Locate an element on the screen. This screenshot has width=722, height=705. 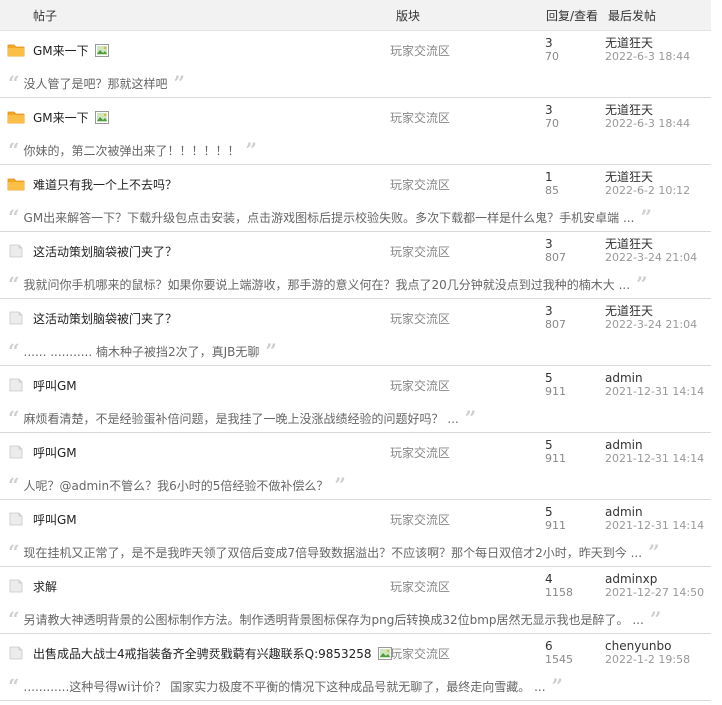
thread-title-cell: GM来一下 is located at coordinates (206, 117).